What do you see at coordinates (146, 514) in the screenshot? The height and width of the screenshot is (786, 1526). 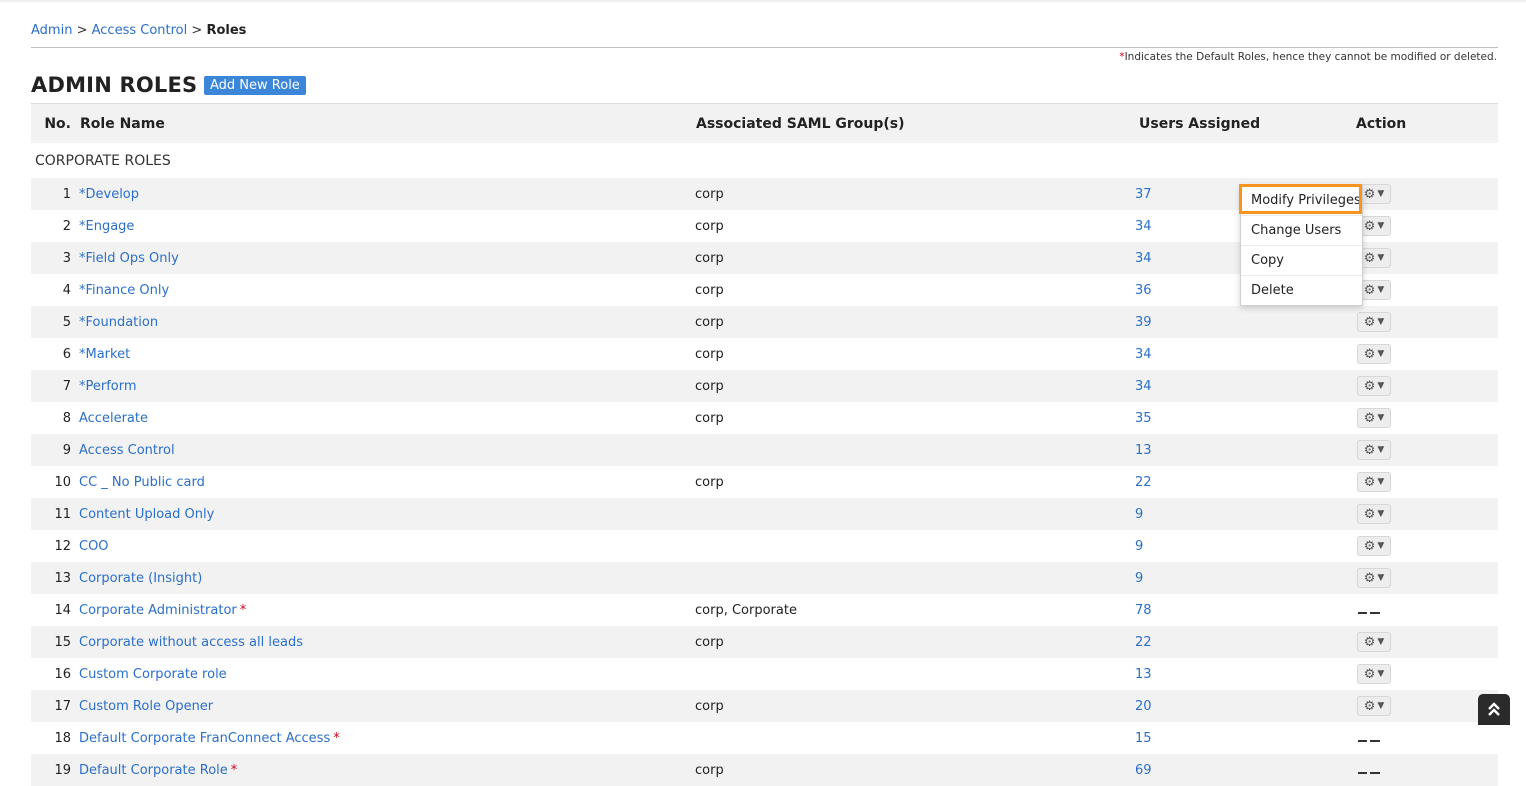 I see `role-name-link: Content Upload Only` at bounding box center [146, 514].